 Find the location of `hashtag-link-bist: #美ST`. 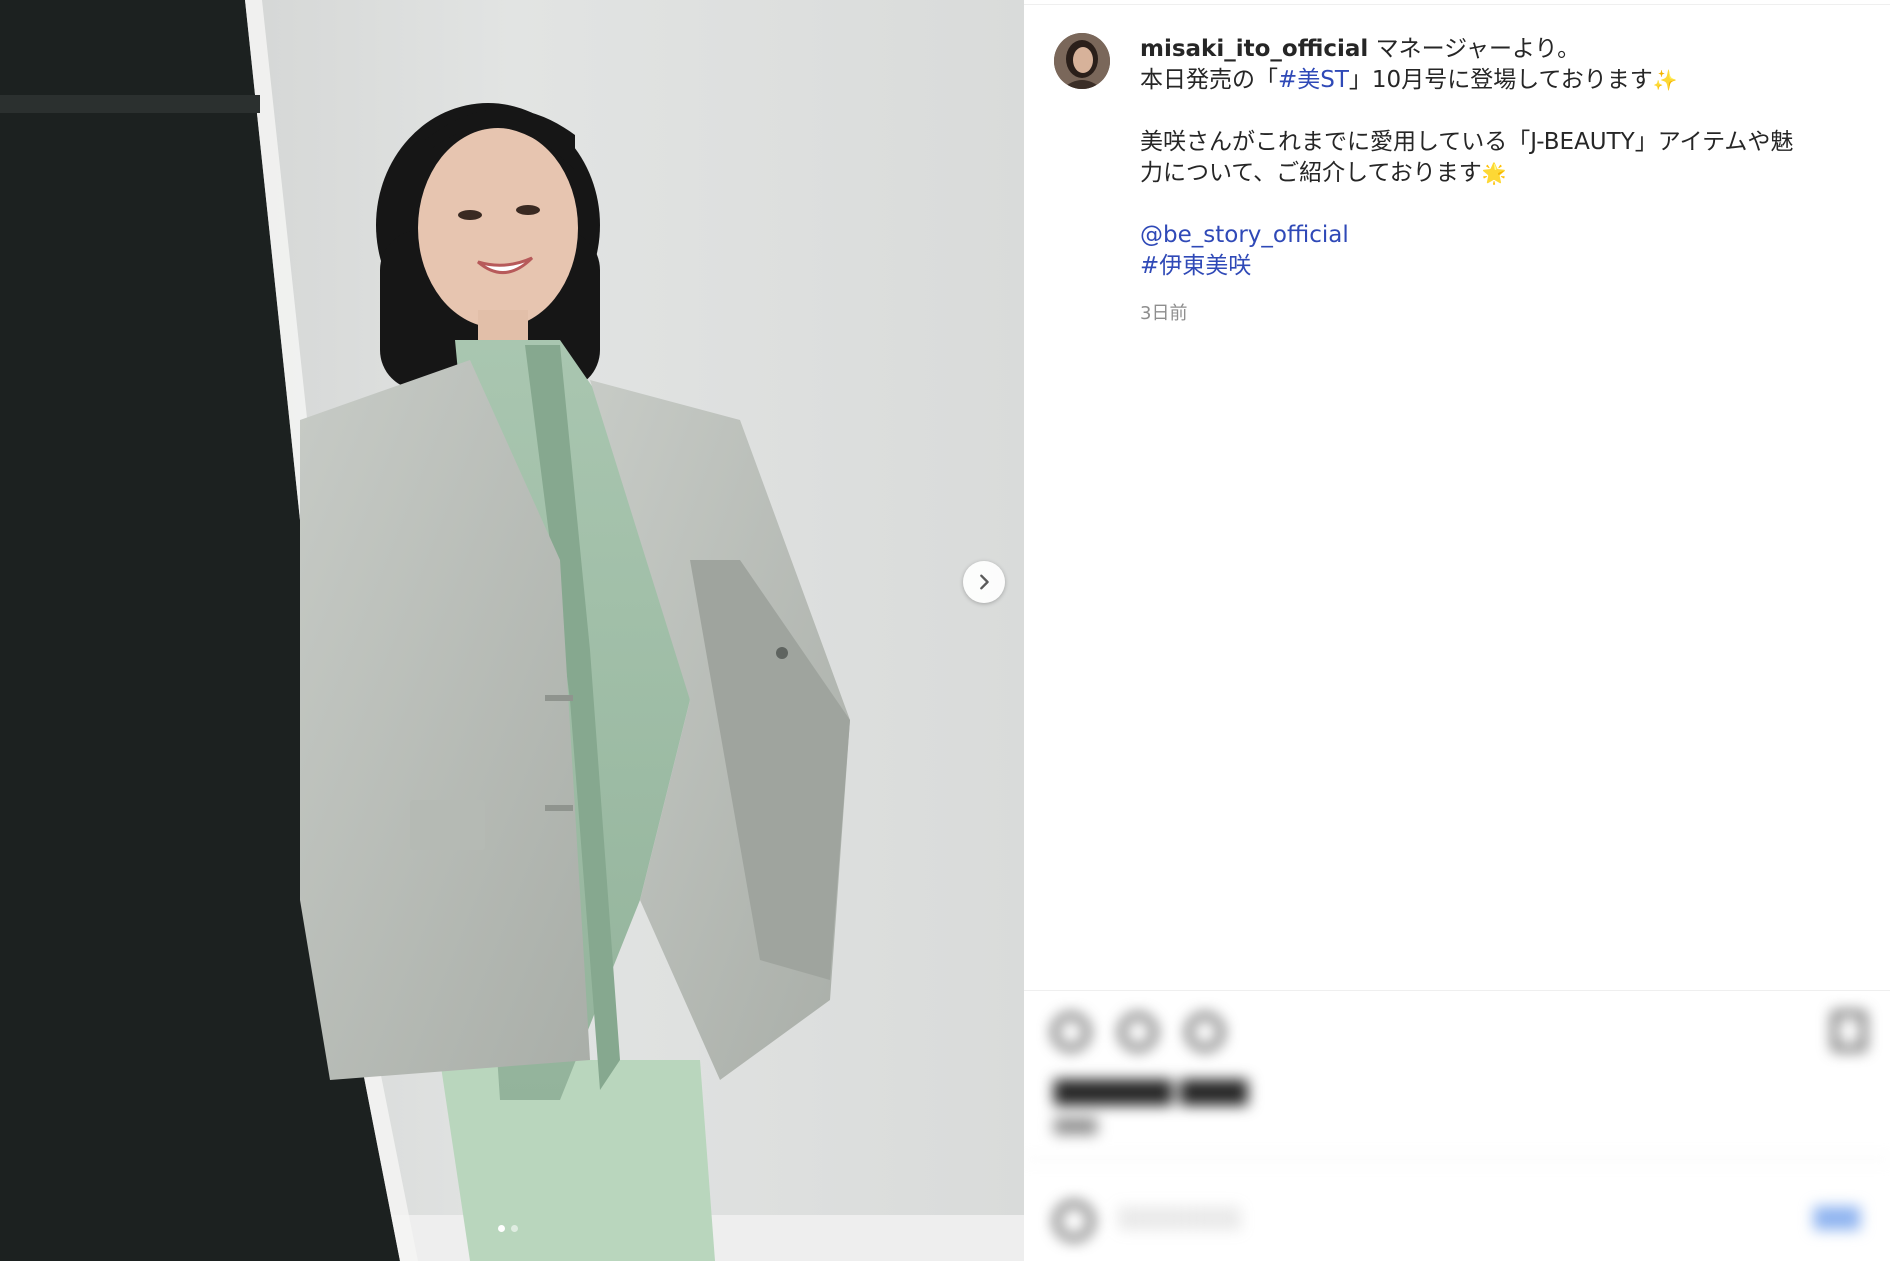

hashtag-link-bist: #美ST is located at coordinates (1313, 80).